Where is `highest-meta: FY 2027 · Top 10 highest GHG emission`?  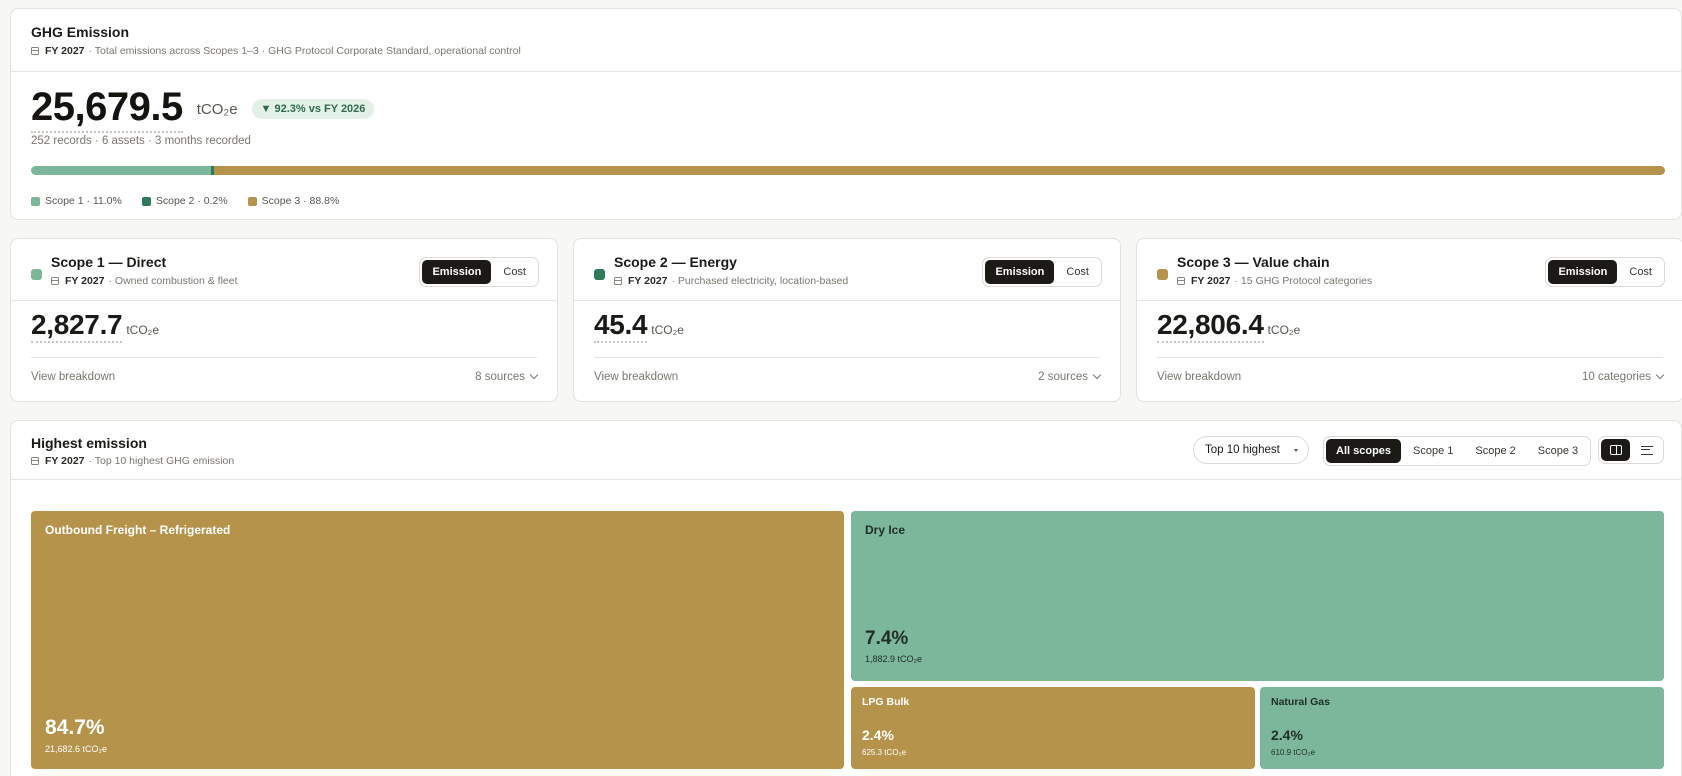
highest-meta: FY 2027 · Top 10 highest GHG emission is located at coordinates (132, 461).